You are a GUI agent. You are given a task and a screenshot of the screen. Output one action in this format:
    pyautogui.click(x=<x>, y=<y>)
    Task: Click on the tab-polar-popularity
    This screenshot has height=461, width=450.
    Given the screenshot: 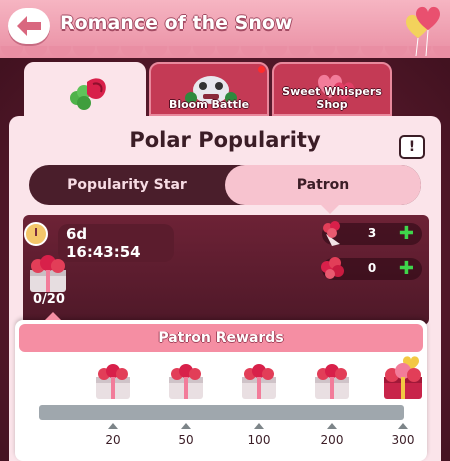 What is the action you would take?
    pyautogui.click(x=85, y=91)
    